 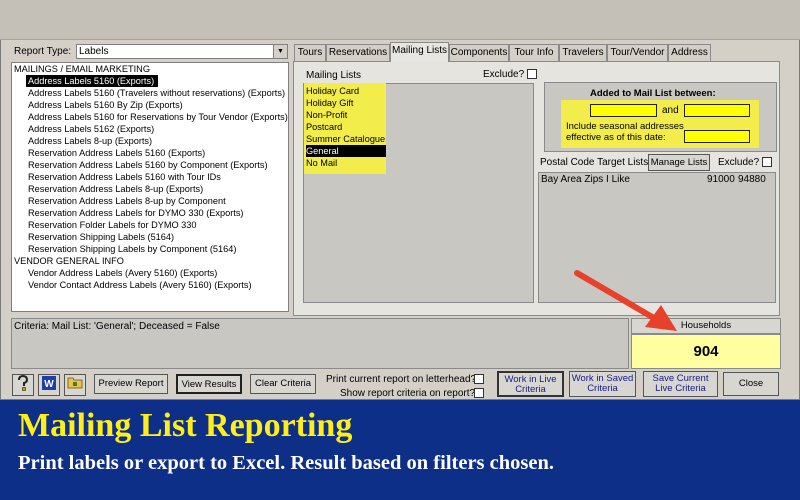 I want to click on word-icon: W, so click(x=49, y=385).